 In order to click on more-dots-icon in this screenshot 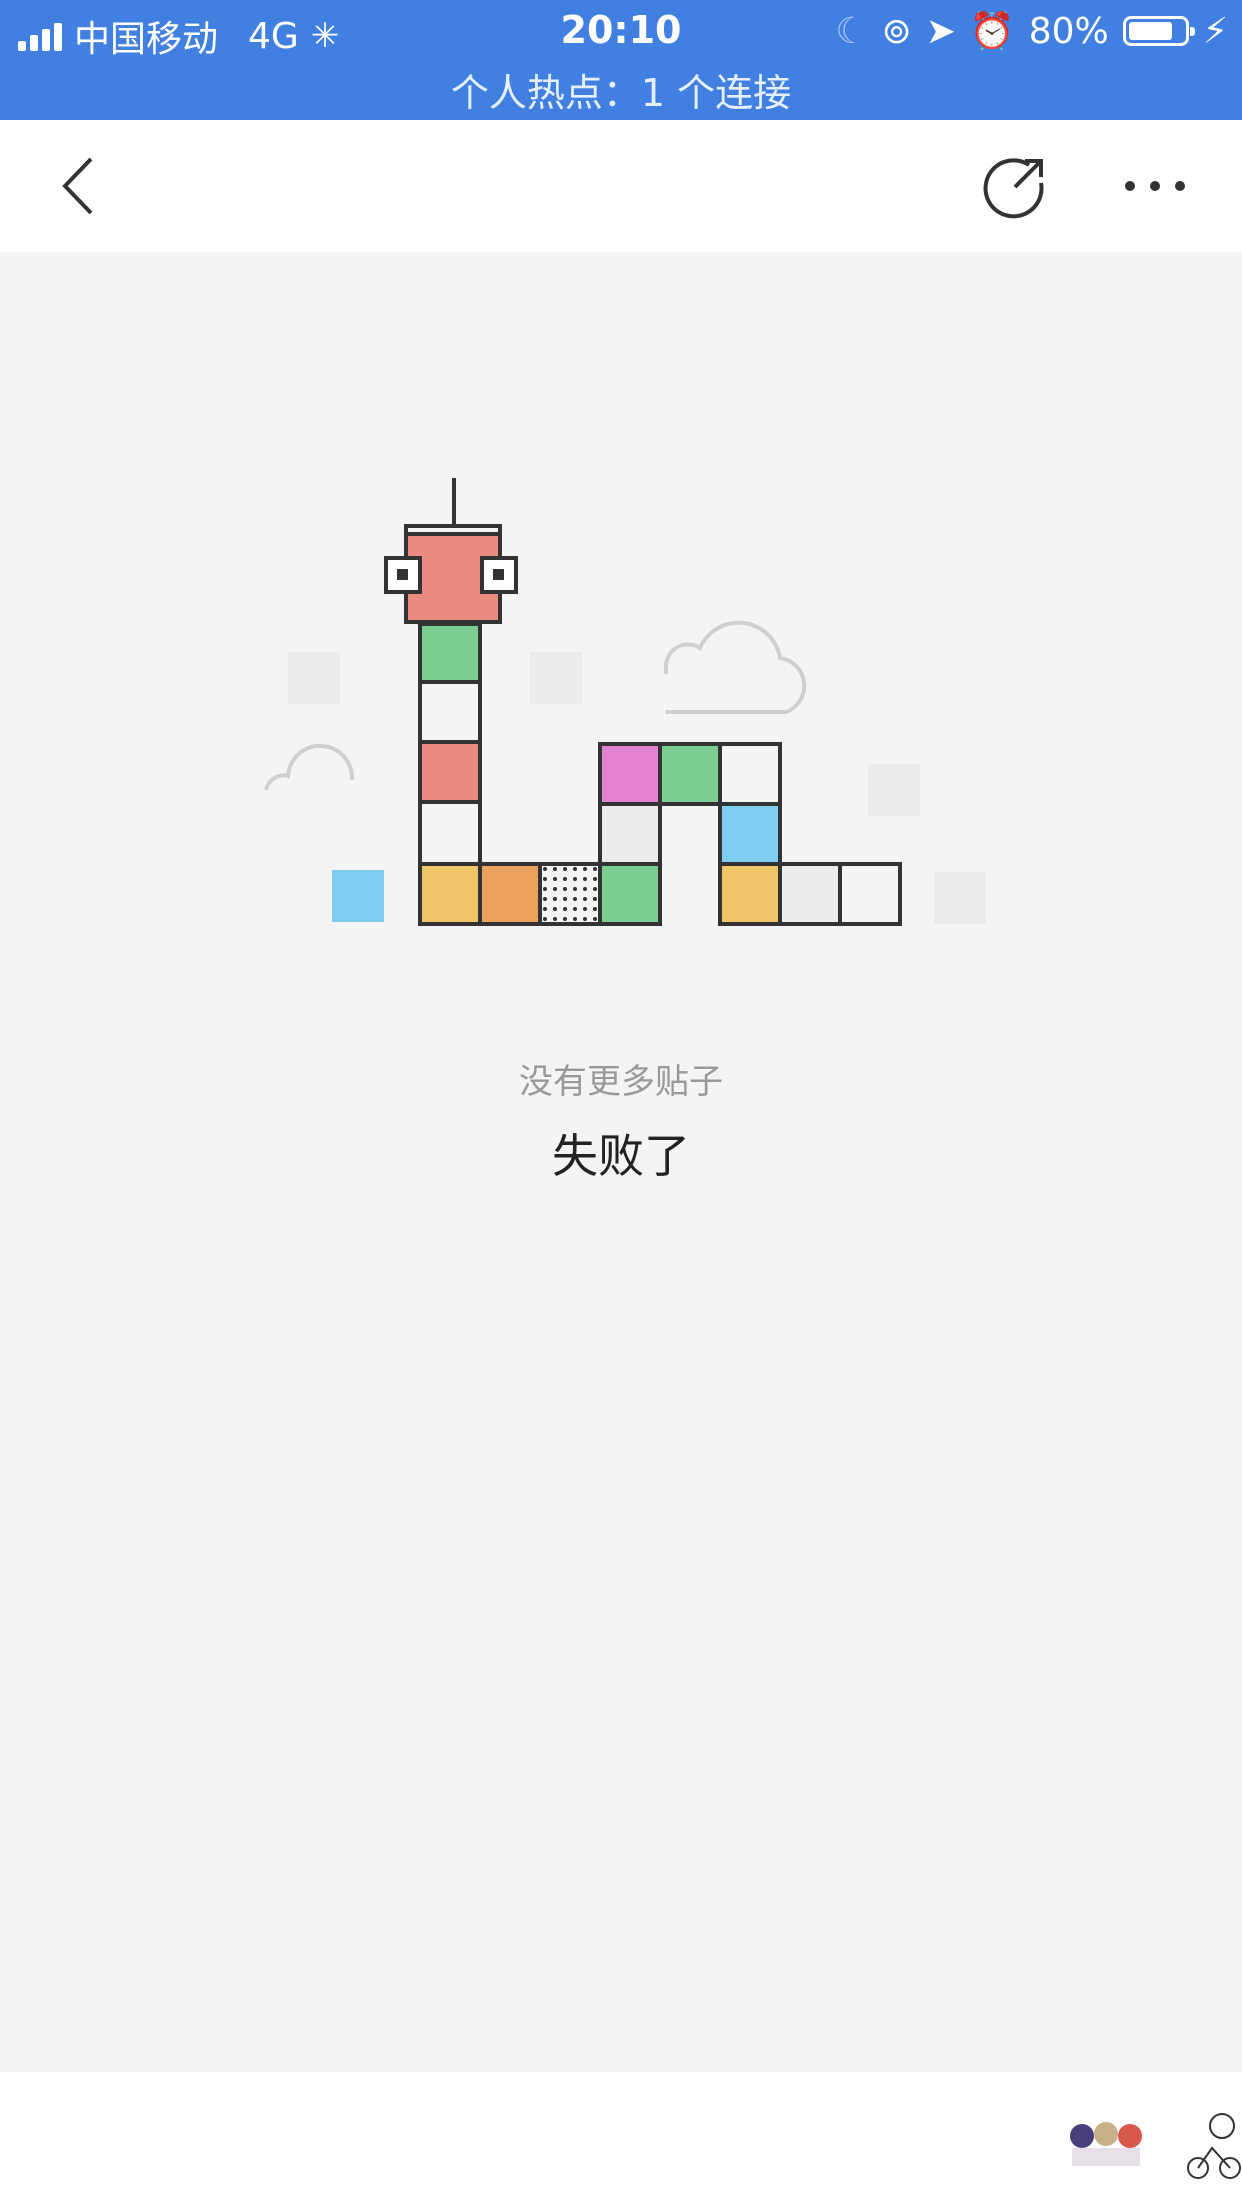, I will do `click(1155, 186)`.